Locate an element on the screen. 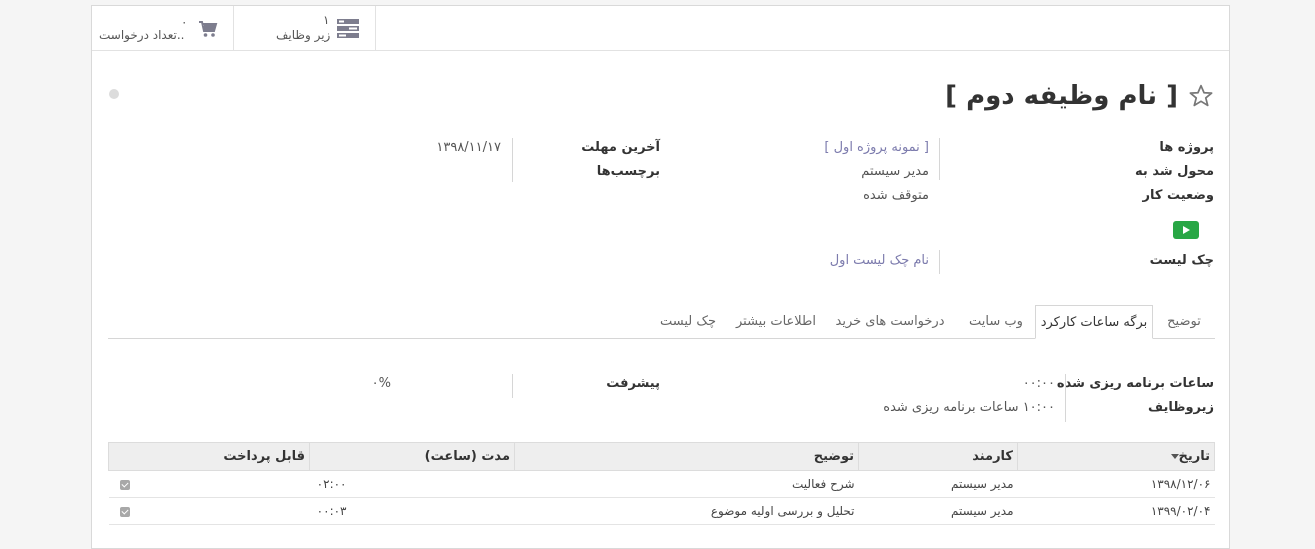 The image size is (1315, 549). column-header-date: تاریخ is located at coordinates (1116, 456).